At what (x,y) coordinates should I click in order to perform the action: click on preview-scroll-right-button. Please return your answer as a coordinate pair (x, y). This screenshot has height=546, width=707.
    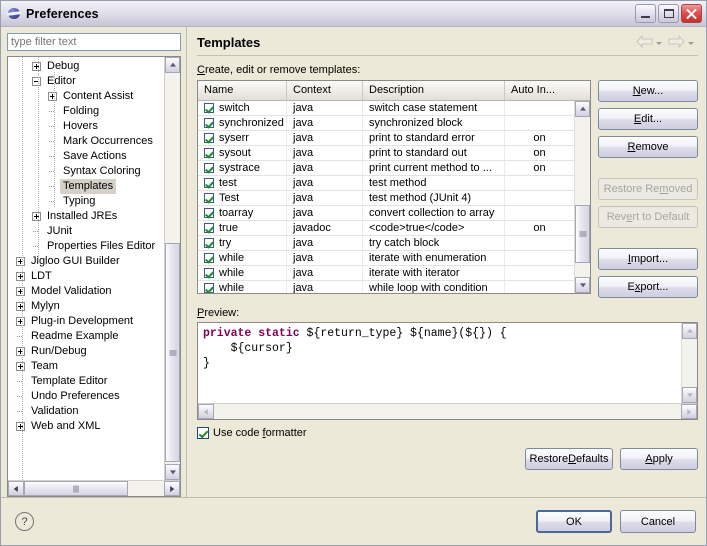
    Looking at the image, I should click on (689, 411).